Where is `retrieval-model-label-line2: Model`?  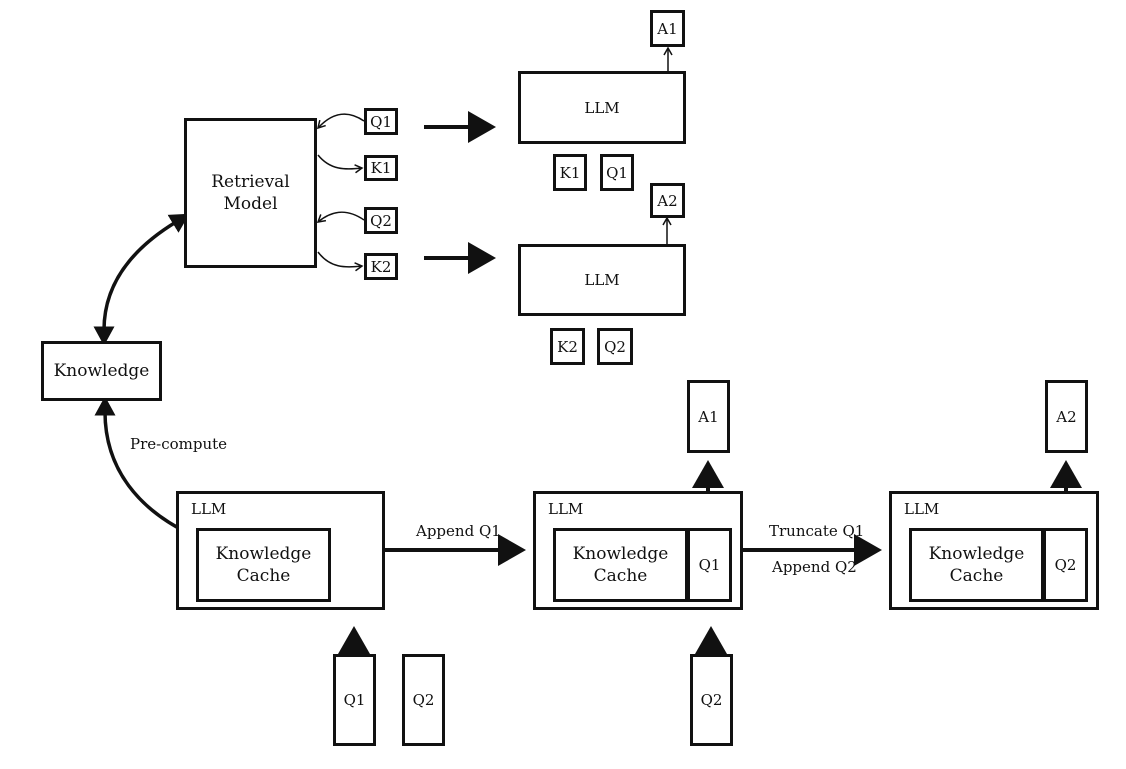 retrieval-model-label-line2: Model is located at coordinates (250, 204).